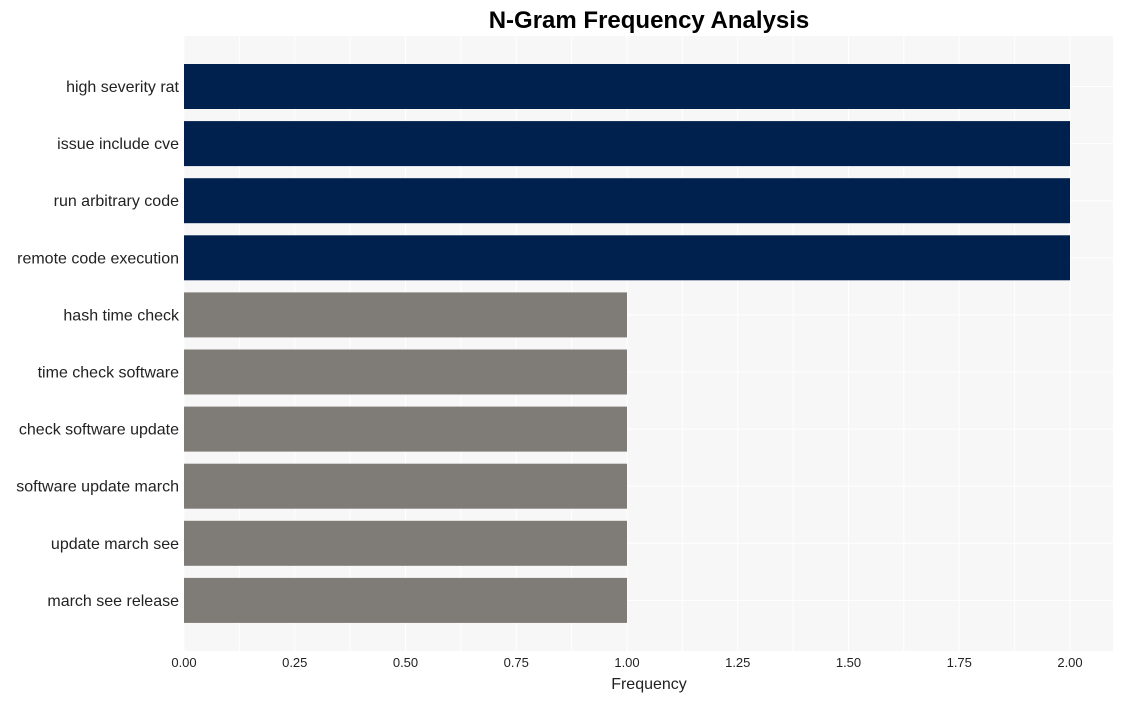  I want to click on y-tick-label: high severity rat, so click(122, 87).